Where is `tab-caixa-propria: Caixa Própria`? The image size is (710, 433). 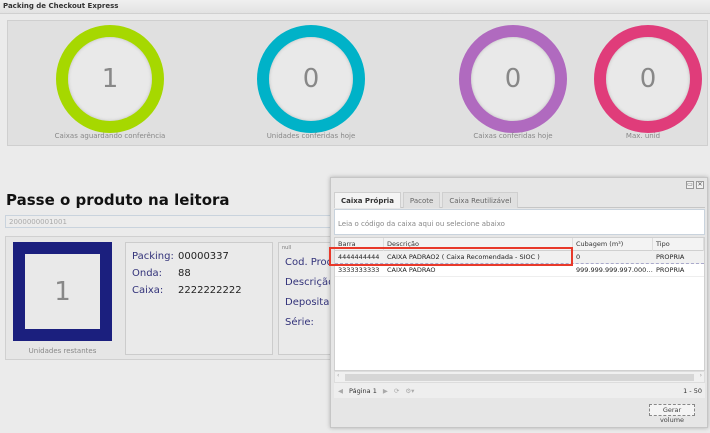 tab-caixa-propria: Caixa Própria is located at coordinates (367, 200).